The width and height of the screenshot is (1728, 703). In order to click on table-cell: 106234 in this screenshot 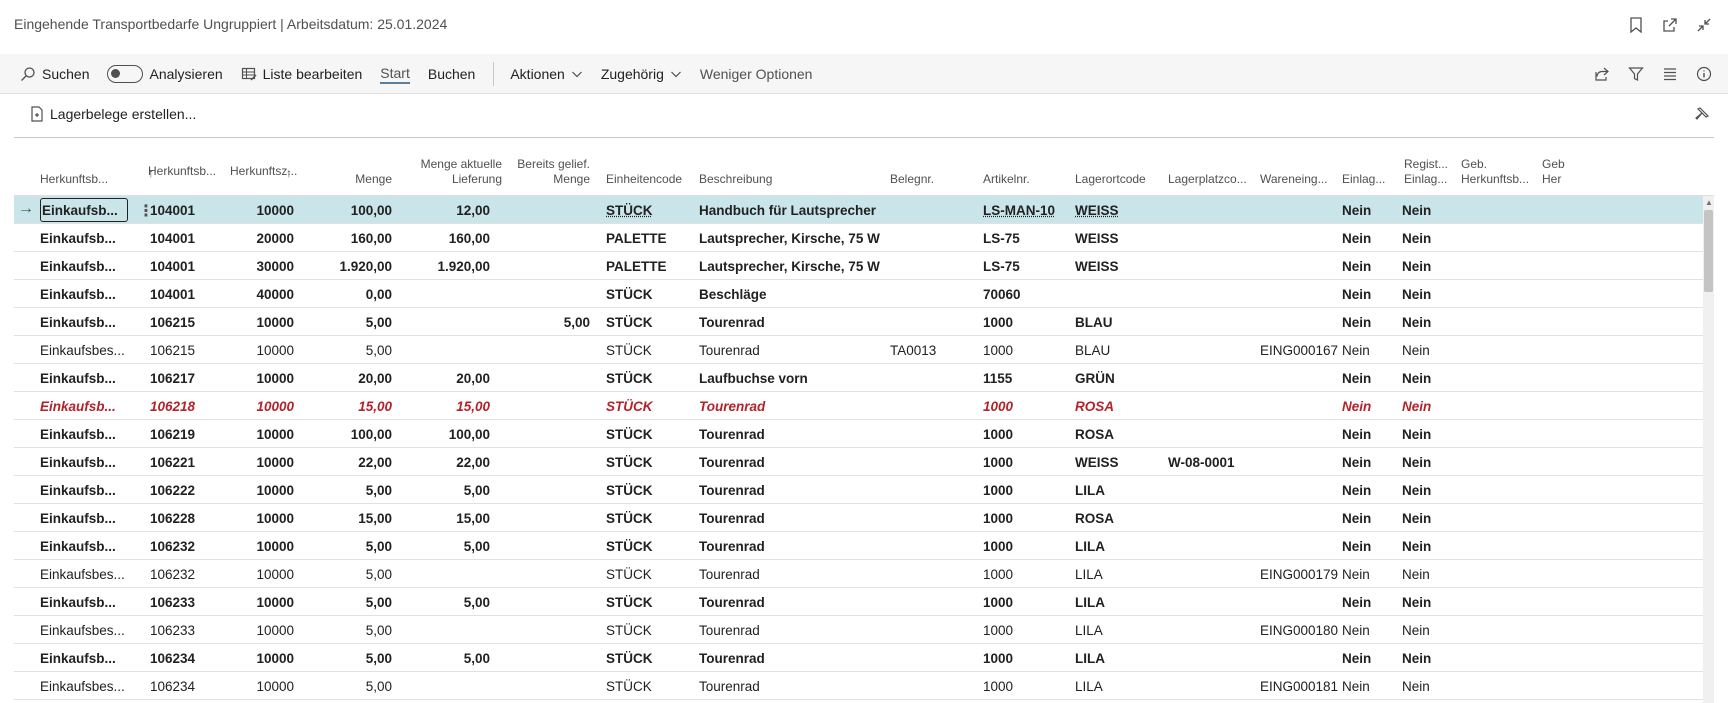, I will do `click(185, 658)`.